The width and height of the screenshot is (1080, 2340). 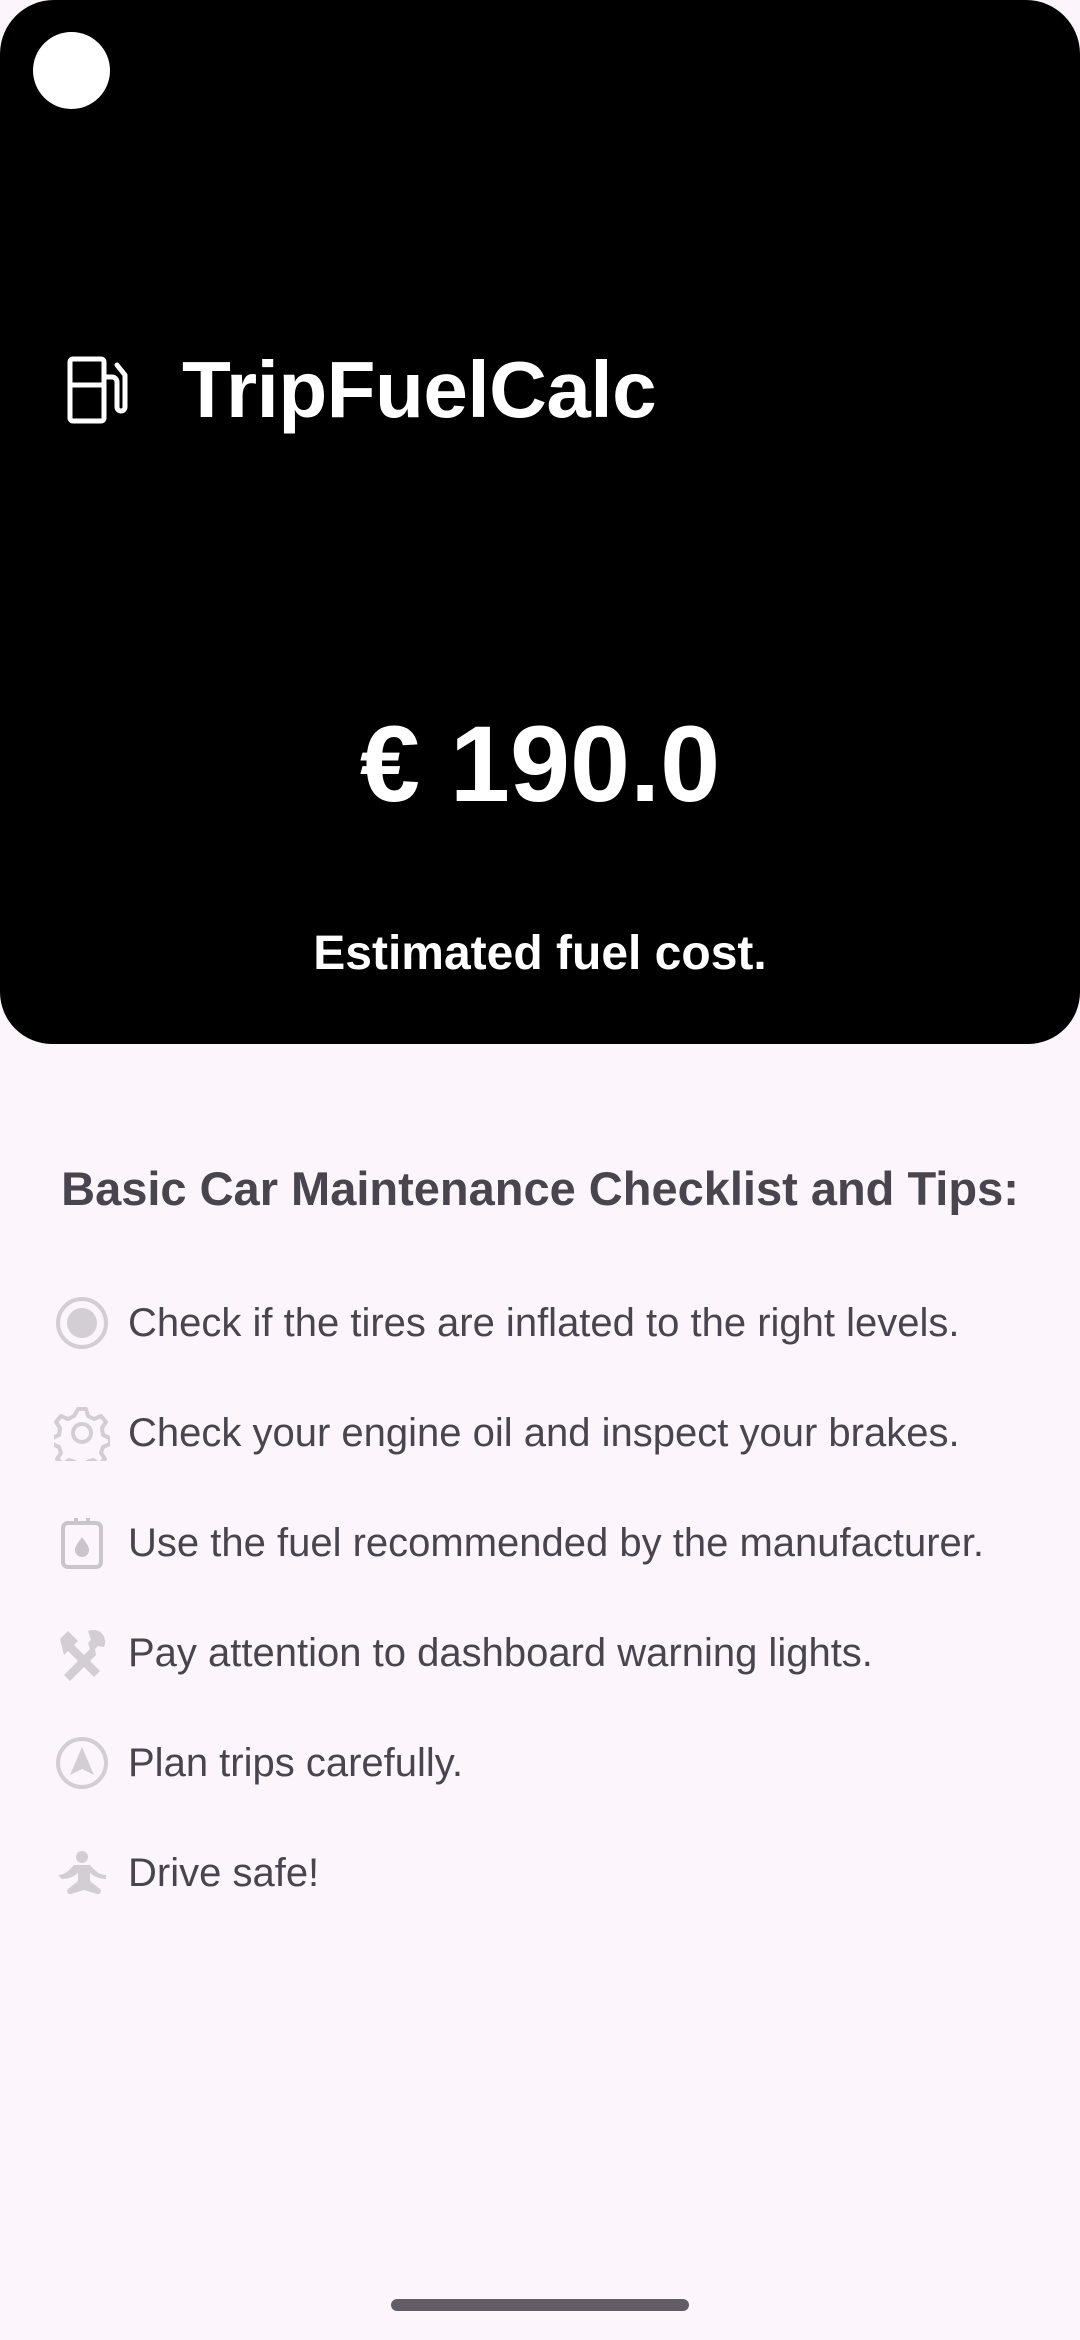 What do you see at coordinates (554, 1873) in the screenshot?
I see `list-item: Drive safe!` at bounding box center [554, 1873].